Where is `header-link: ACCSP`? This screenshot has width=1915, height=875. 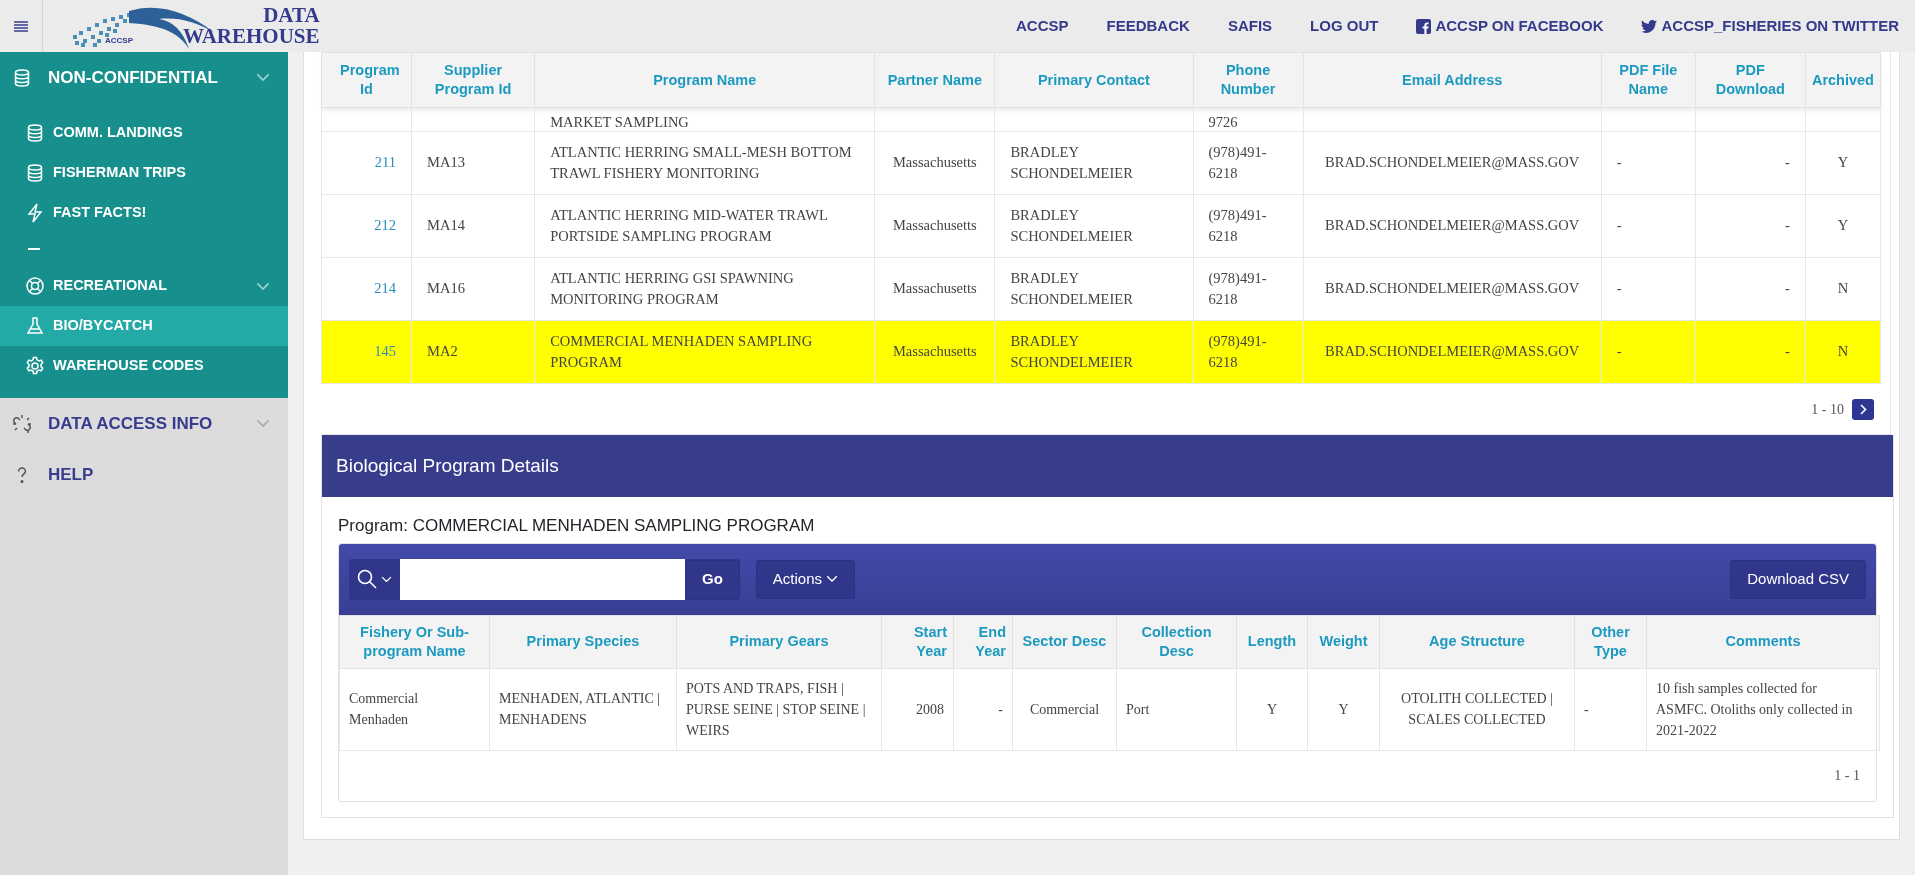 header-link: ACCSP is located at coordinates (1042, 26).